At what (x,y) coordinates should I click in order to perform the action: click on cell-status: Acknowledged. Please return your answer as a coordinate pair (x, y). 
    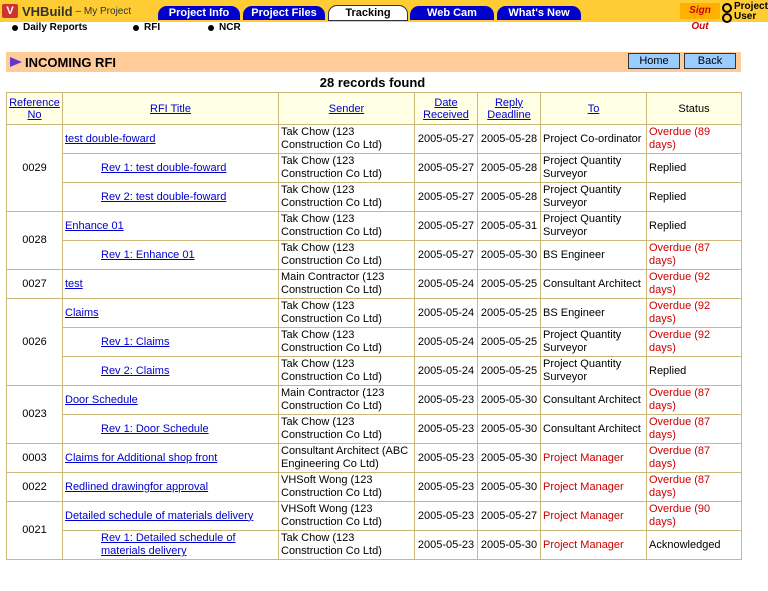
    Looking at the image, I should click on (694, 545).